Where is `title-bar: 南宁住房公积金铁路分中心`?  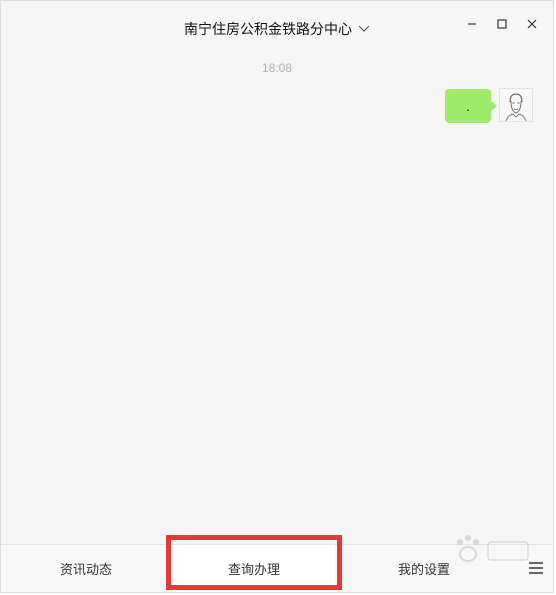 title-bar: 南宁住房公积金铁路分中心 is located at coordinates (277, 25).